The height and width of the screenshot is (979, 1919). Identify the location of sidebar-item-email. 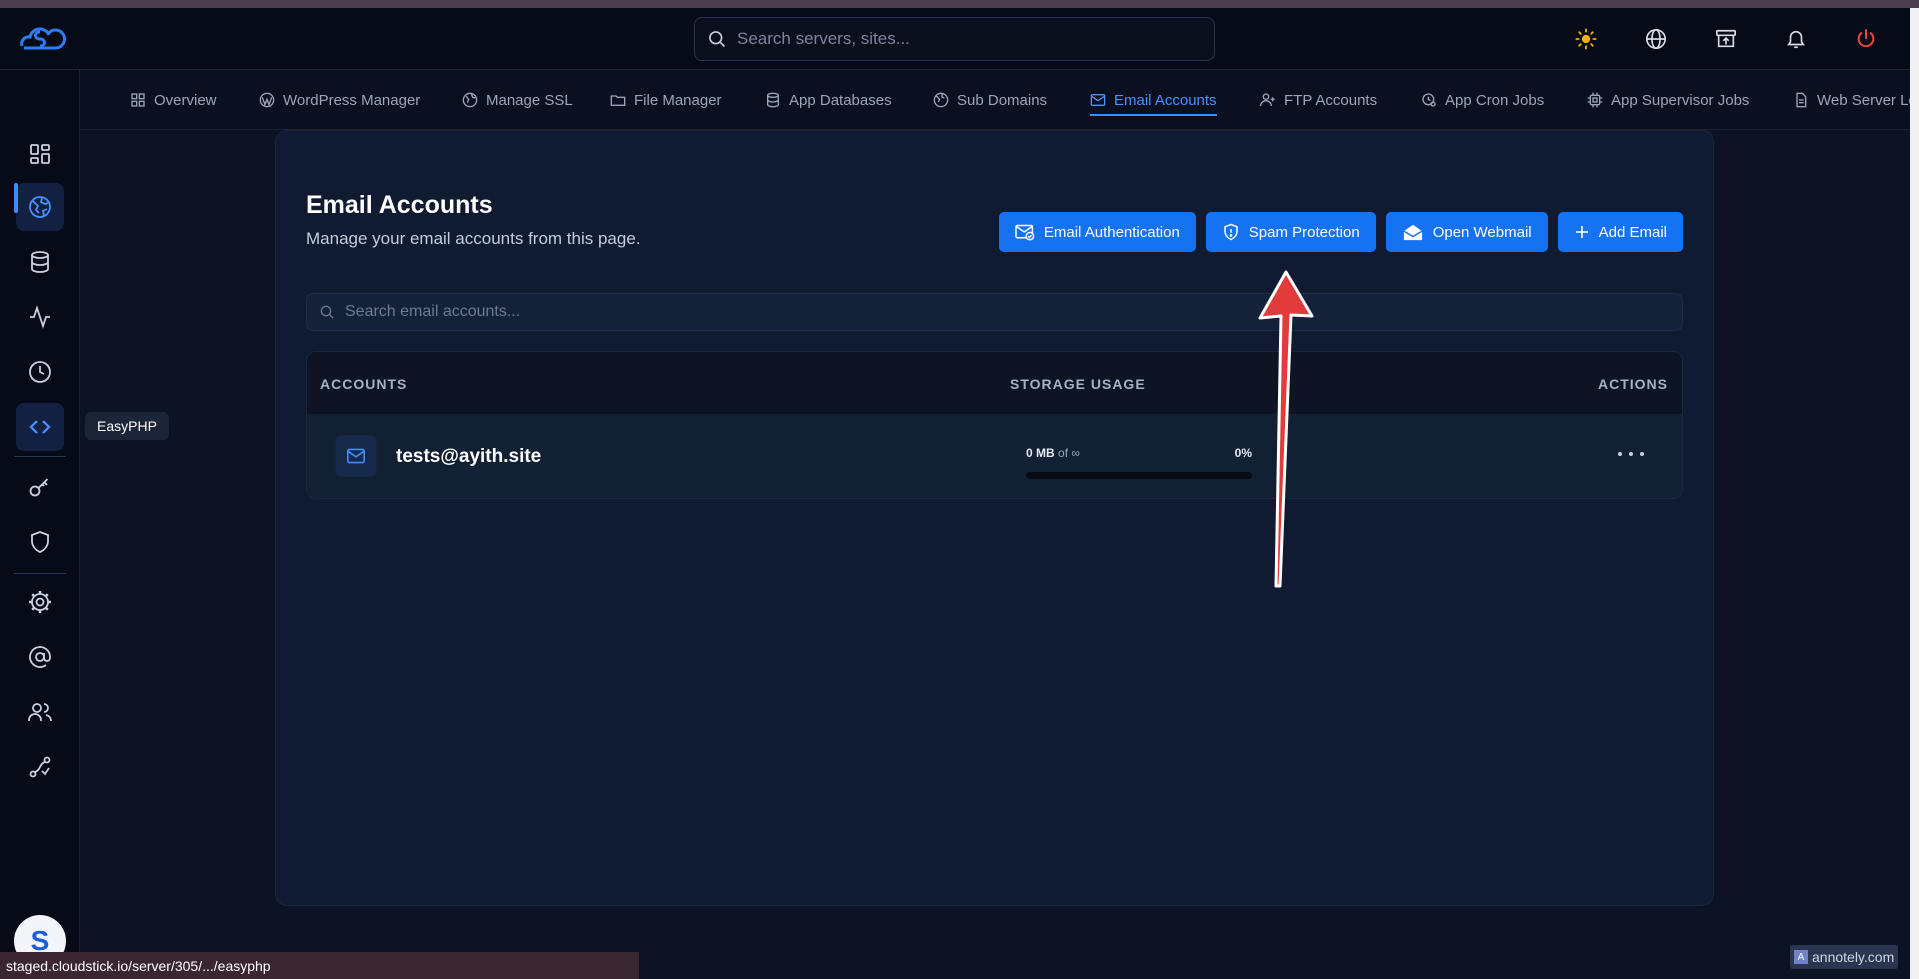
(40, 657).